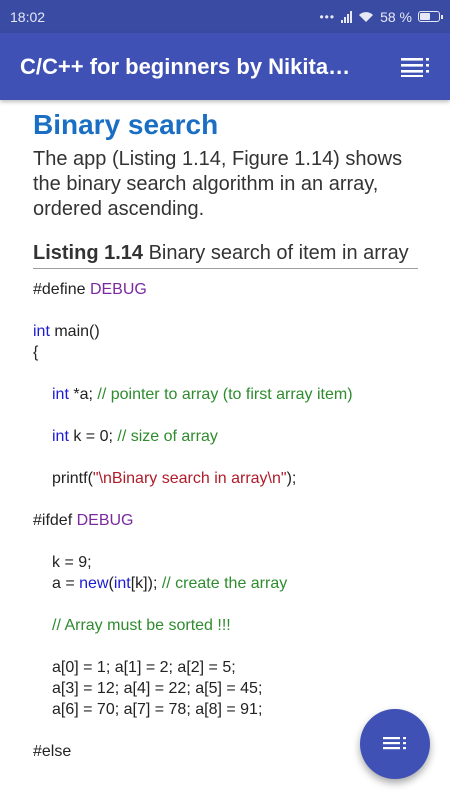 Image resolution: width=450 pixels, height=800 pixels. Describe the element at coordinates (157, 688) in the screenshot. I see `code-line: a[3] = 12; a[4] = 22; a[5] = 45;` at that location.